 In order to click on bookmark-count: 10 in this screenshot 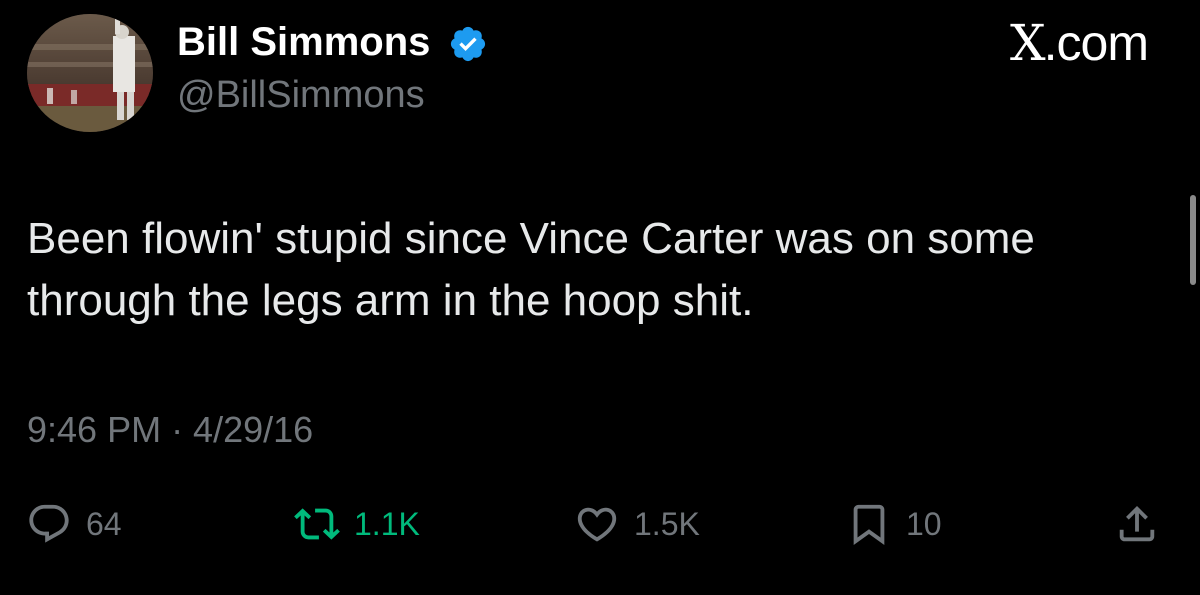, I will do `click(924, 524)`.